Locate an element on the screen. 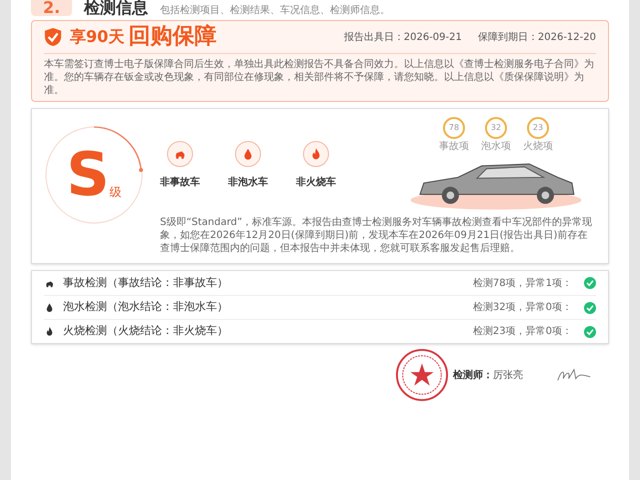 Image resolution: width=640 pixels, height=480 pixels. water-drop-icon is located at coordinates (49, 307).